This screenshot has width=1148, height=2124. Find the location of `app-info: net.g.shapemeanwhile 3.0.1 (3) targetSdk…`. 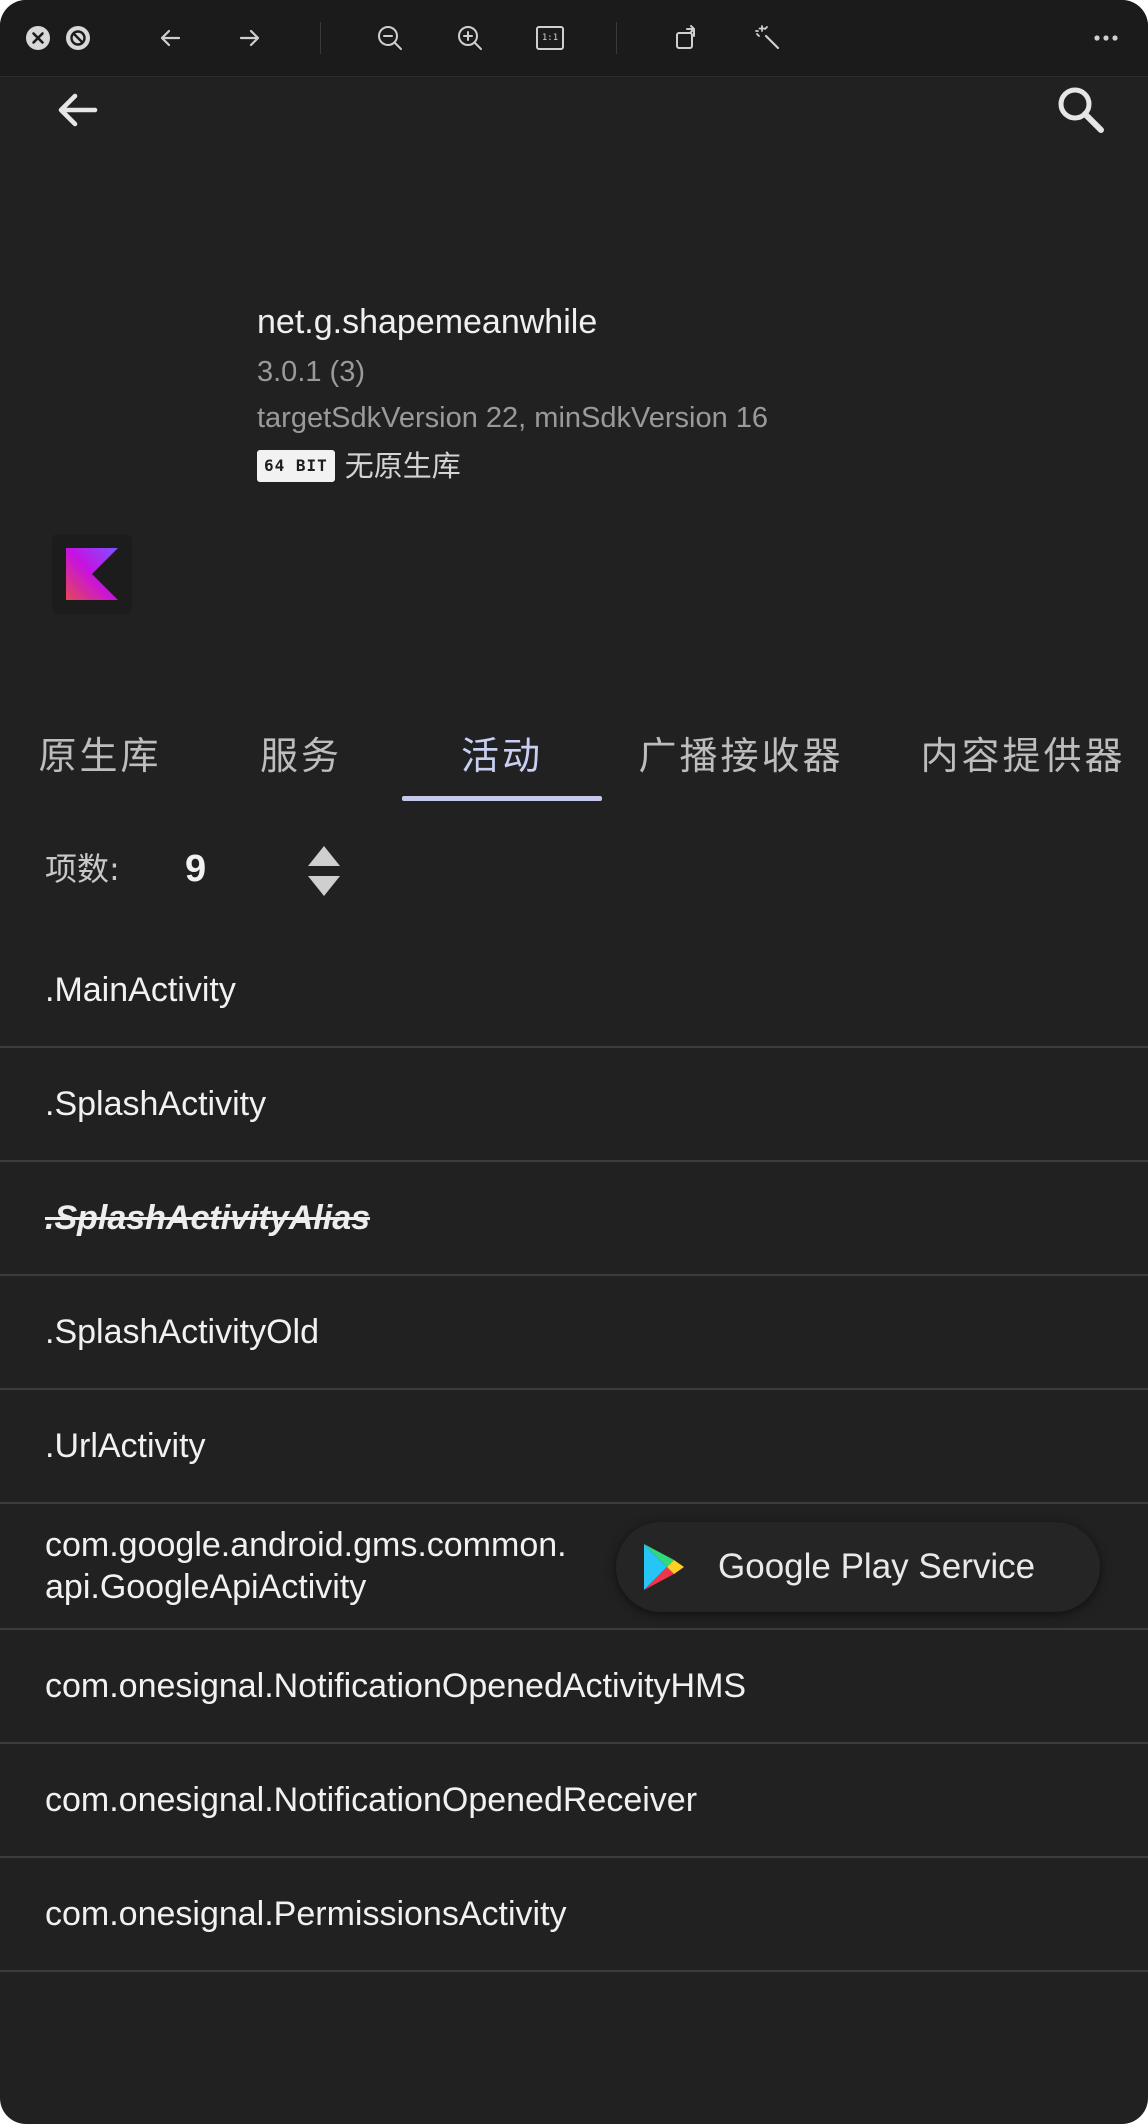

app-info: net.g.shapemeanwhile 3.0.1 (3) targetSdk… is located at coordinates (667, 392).